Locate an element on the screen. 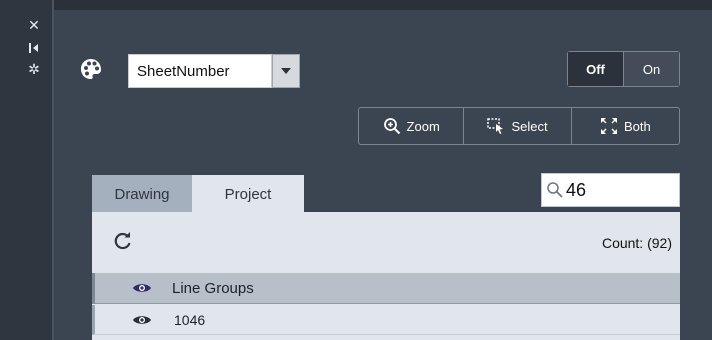  group-row: Line Groups is located at coordinates (386, 288).